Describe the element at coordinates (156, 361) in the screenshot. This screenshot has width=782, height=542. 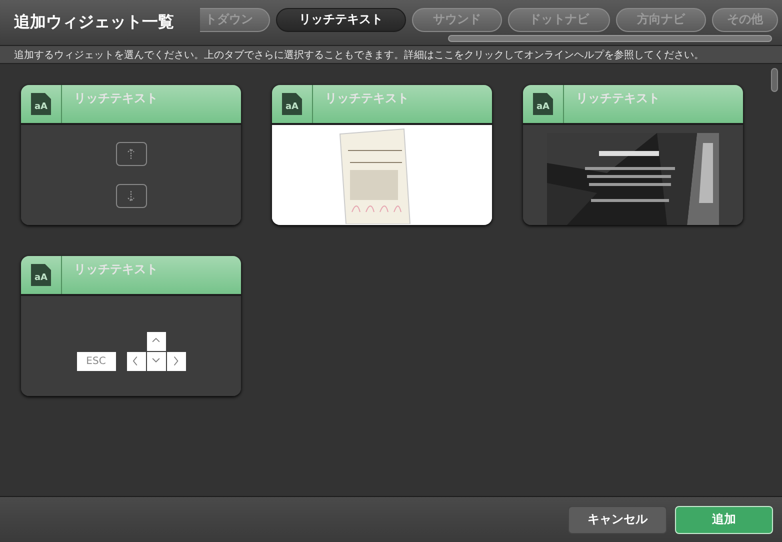
I see `down-key` at that location.